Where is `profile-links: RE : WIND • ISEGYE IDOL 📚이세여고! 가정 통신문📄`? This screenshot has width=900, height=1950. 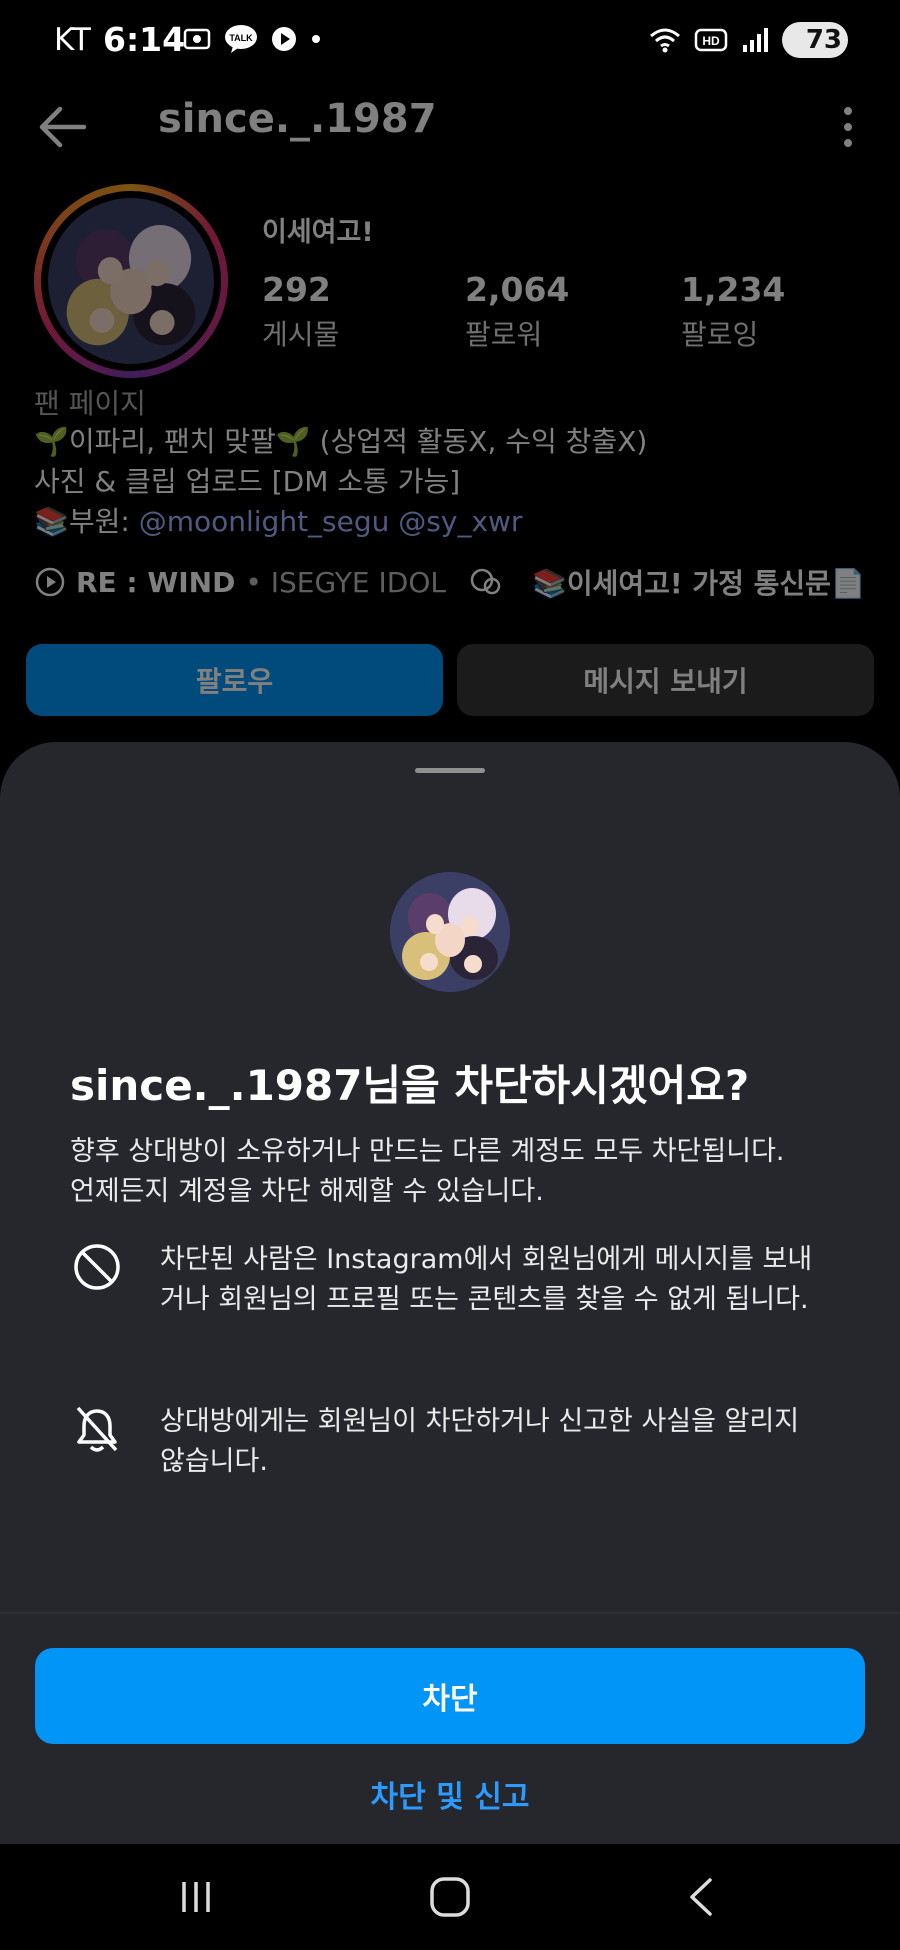 profile-links: RE : WIND • ISEGYE IDOL 📚이세여고! 가정 통신문📄 is located at coordinates (450, 582).